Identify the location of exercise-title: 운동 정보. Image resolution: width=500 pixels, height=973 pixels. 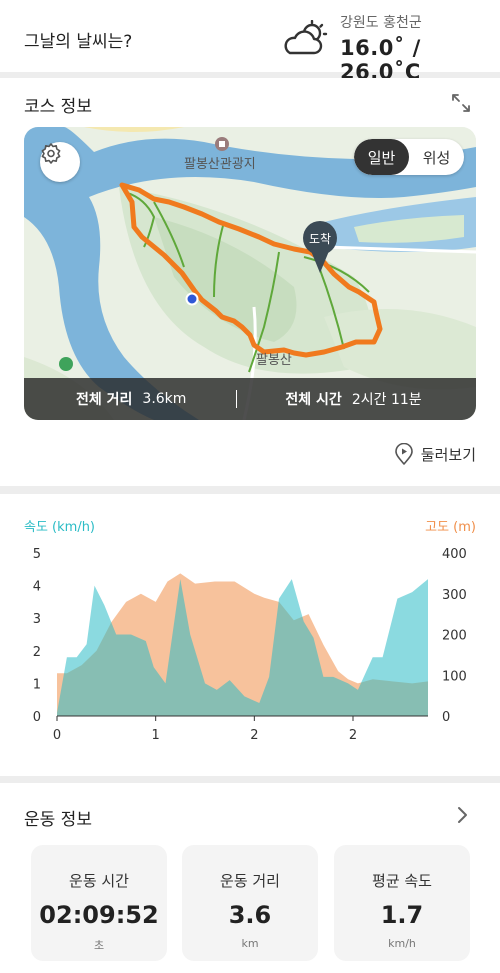
(58, 820).